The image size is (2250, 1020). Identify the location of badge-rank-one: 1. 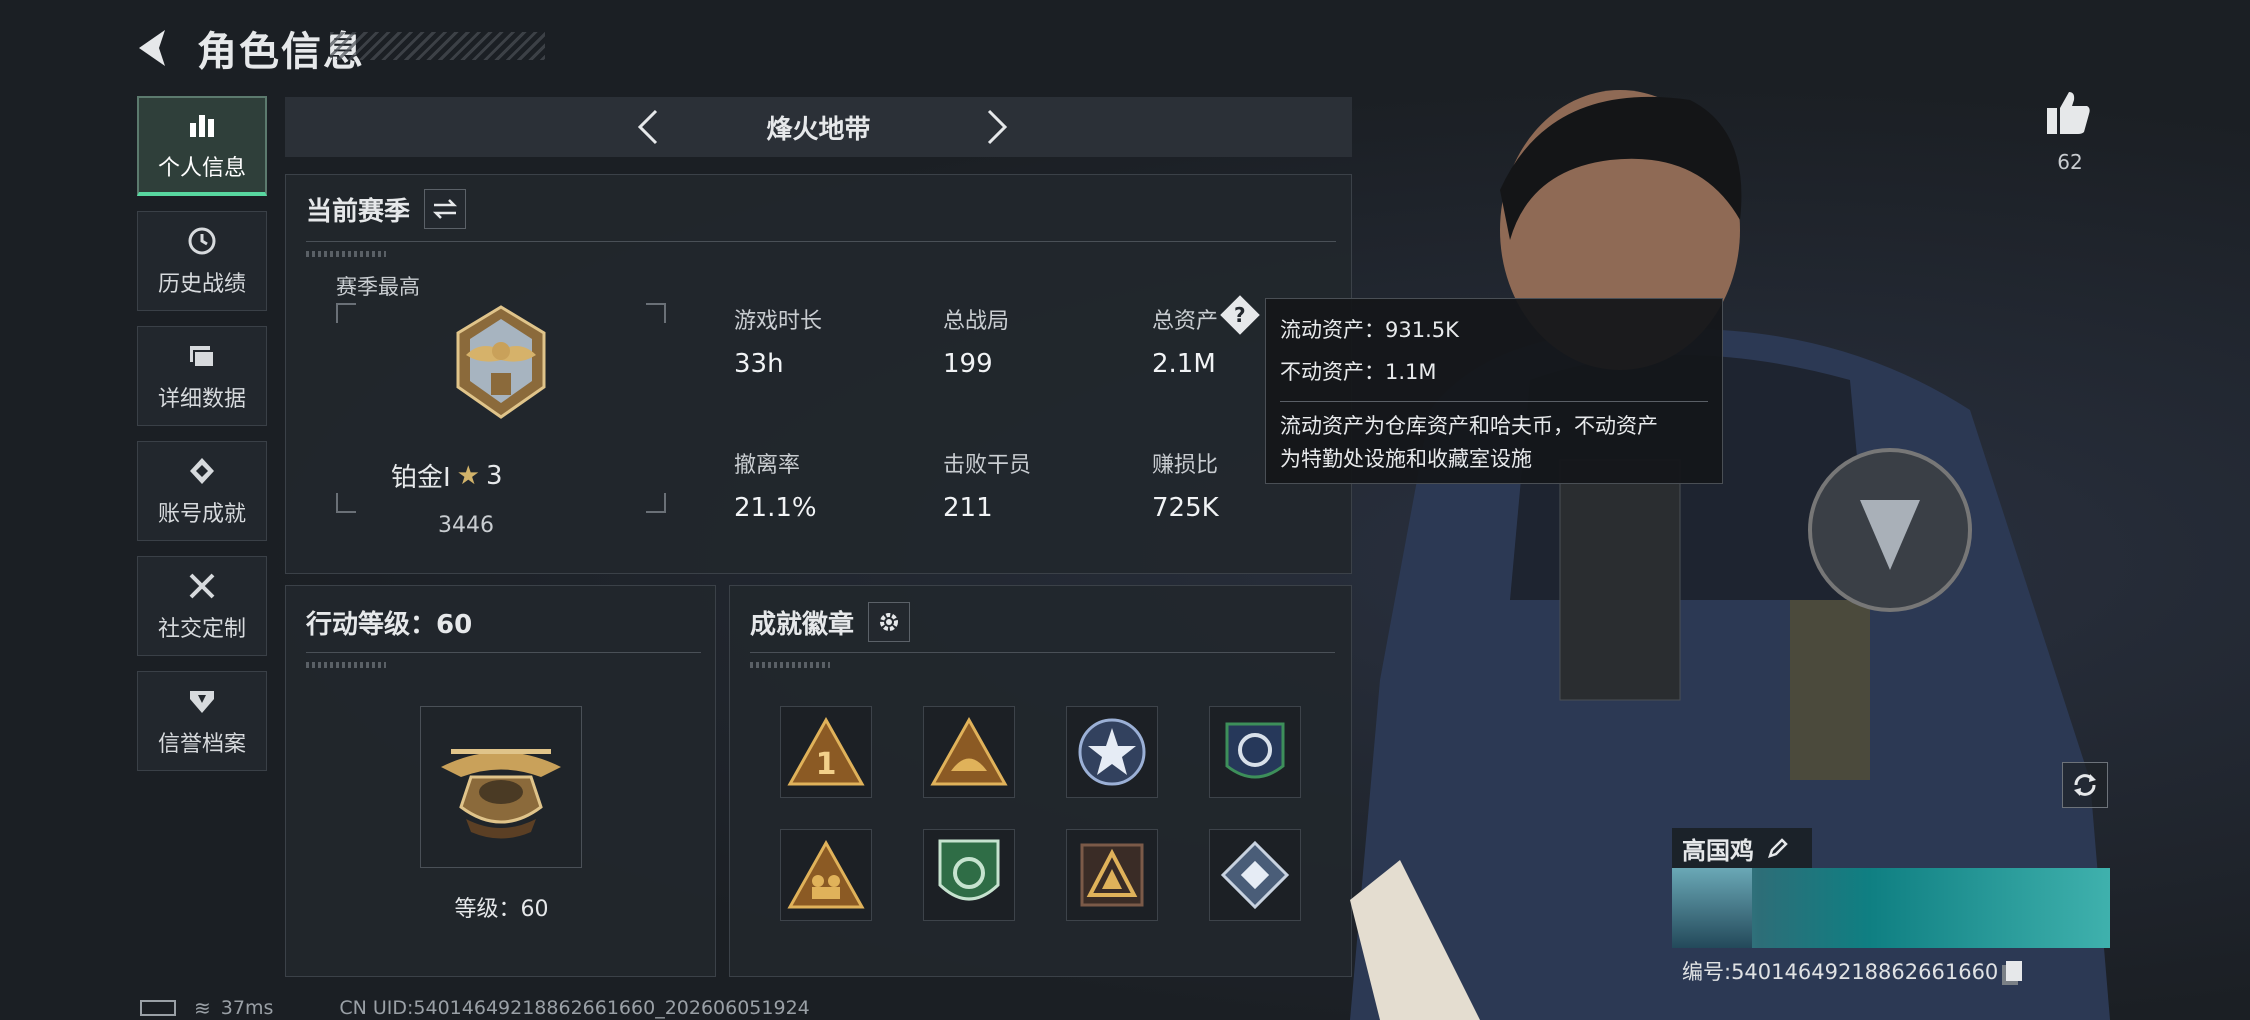
(826, 752).